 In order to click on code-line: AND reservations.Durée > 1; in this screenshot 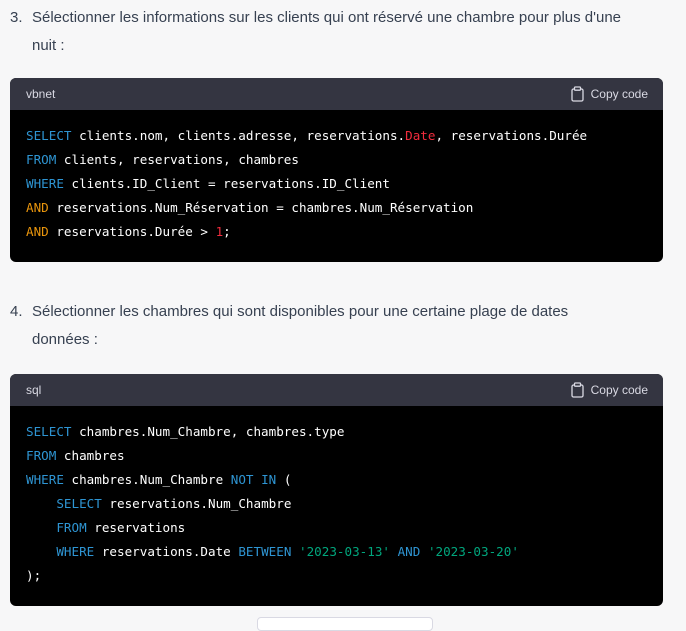, I will do `click(336, 232)`.